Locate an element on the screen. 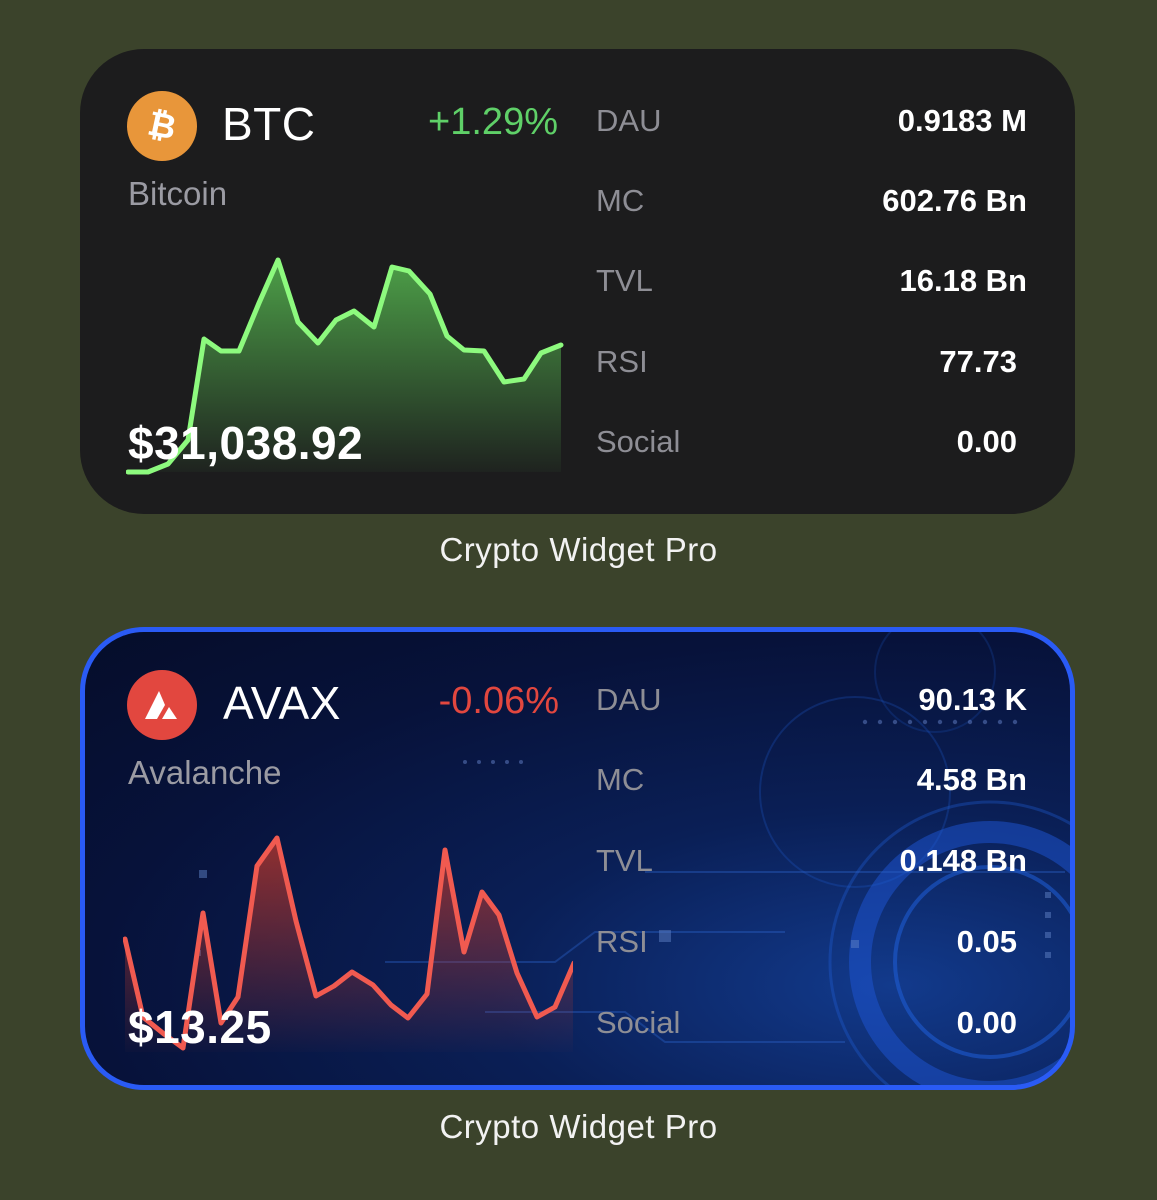  price: $13.25 is located at coordinates (200, 1027).